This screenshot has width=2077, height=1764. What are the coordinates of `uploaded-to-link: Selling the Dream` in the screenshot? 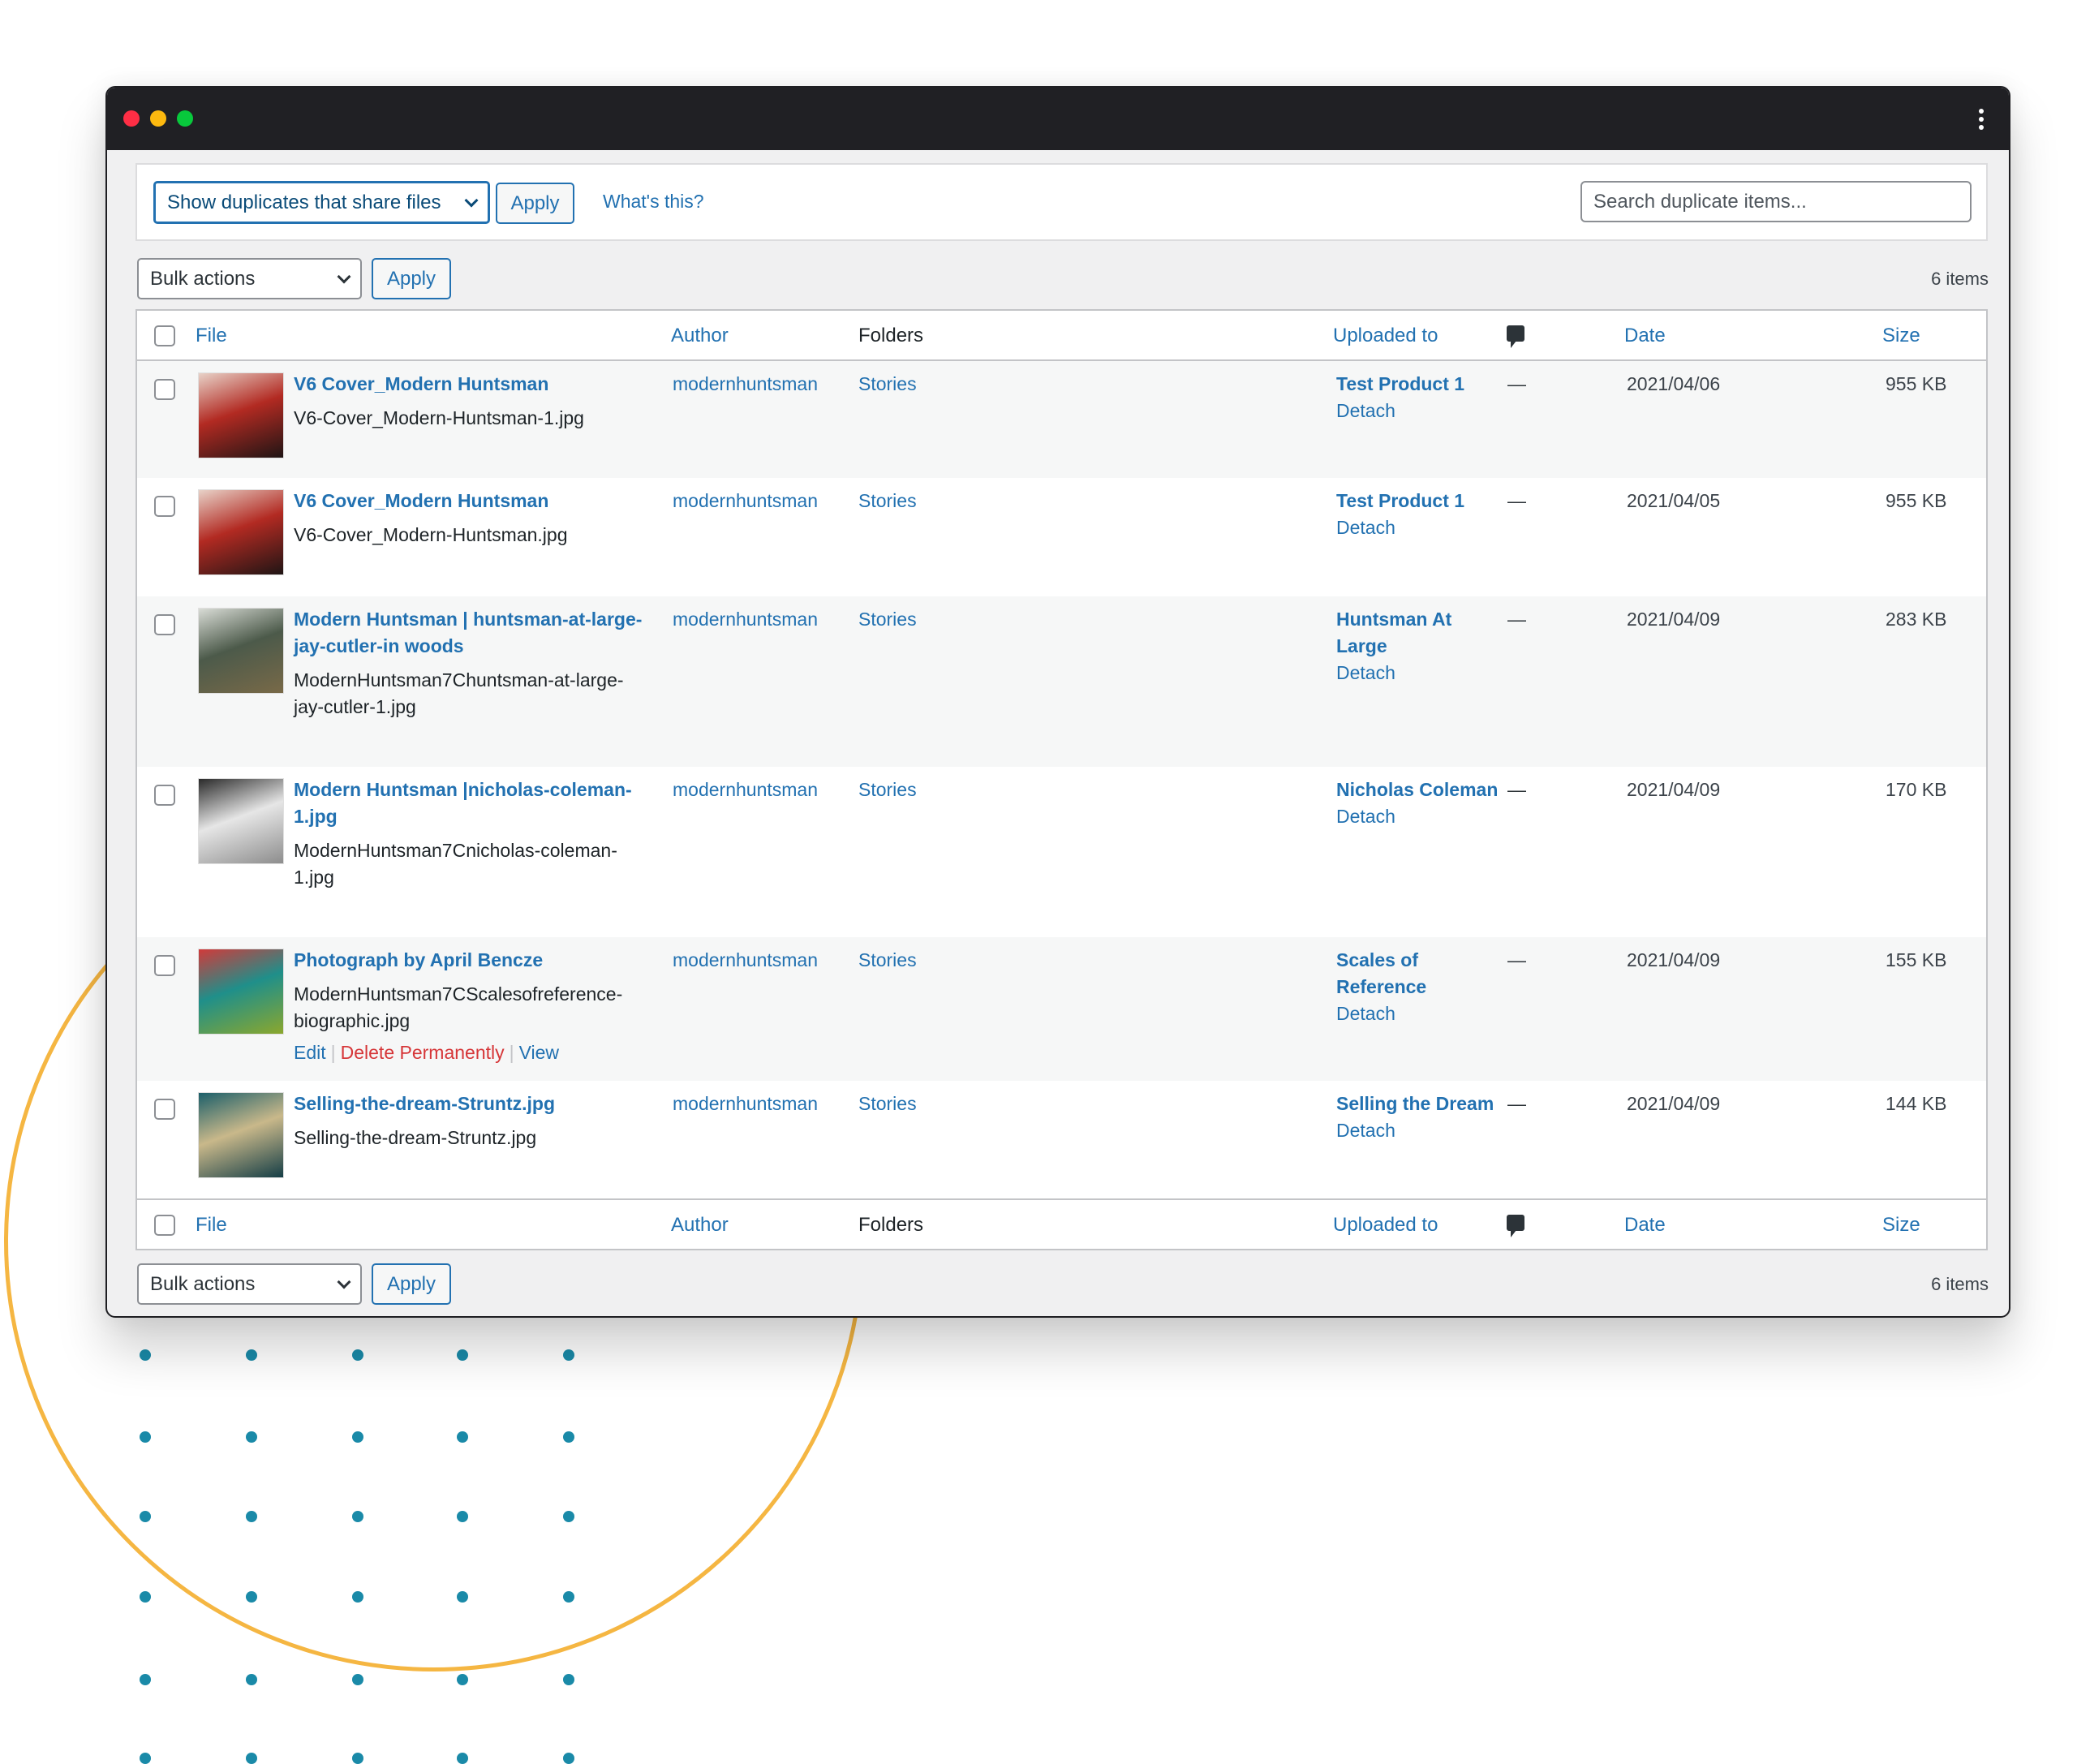 It's located at (1417, 1104).